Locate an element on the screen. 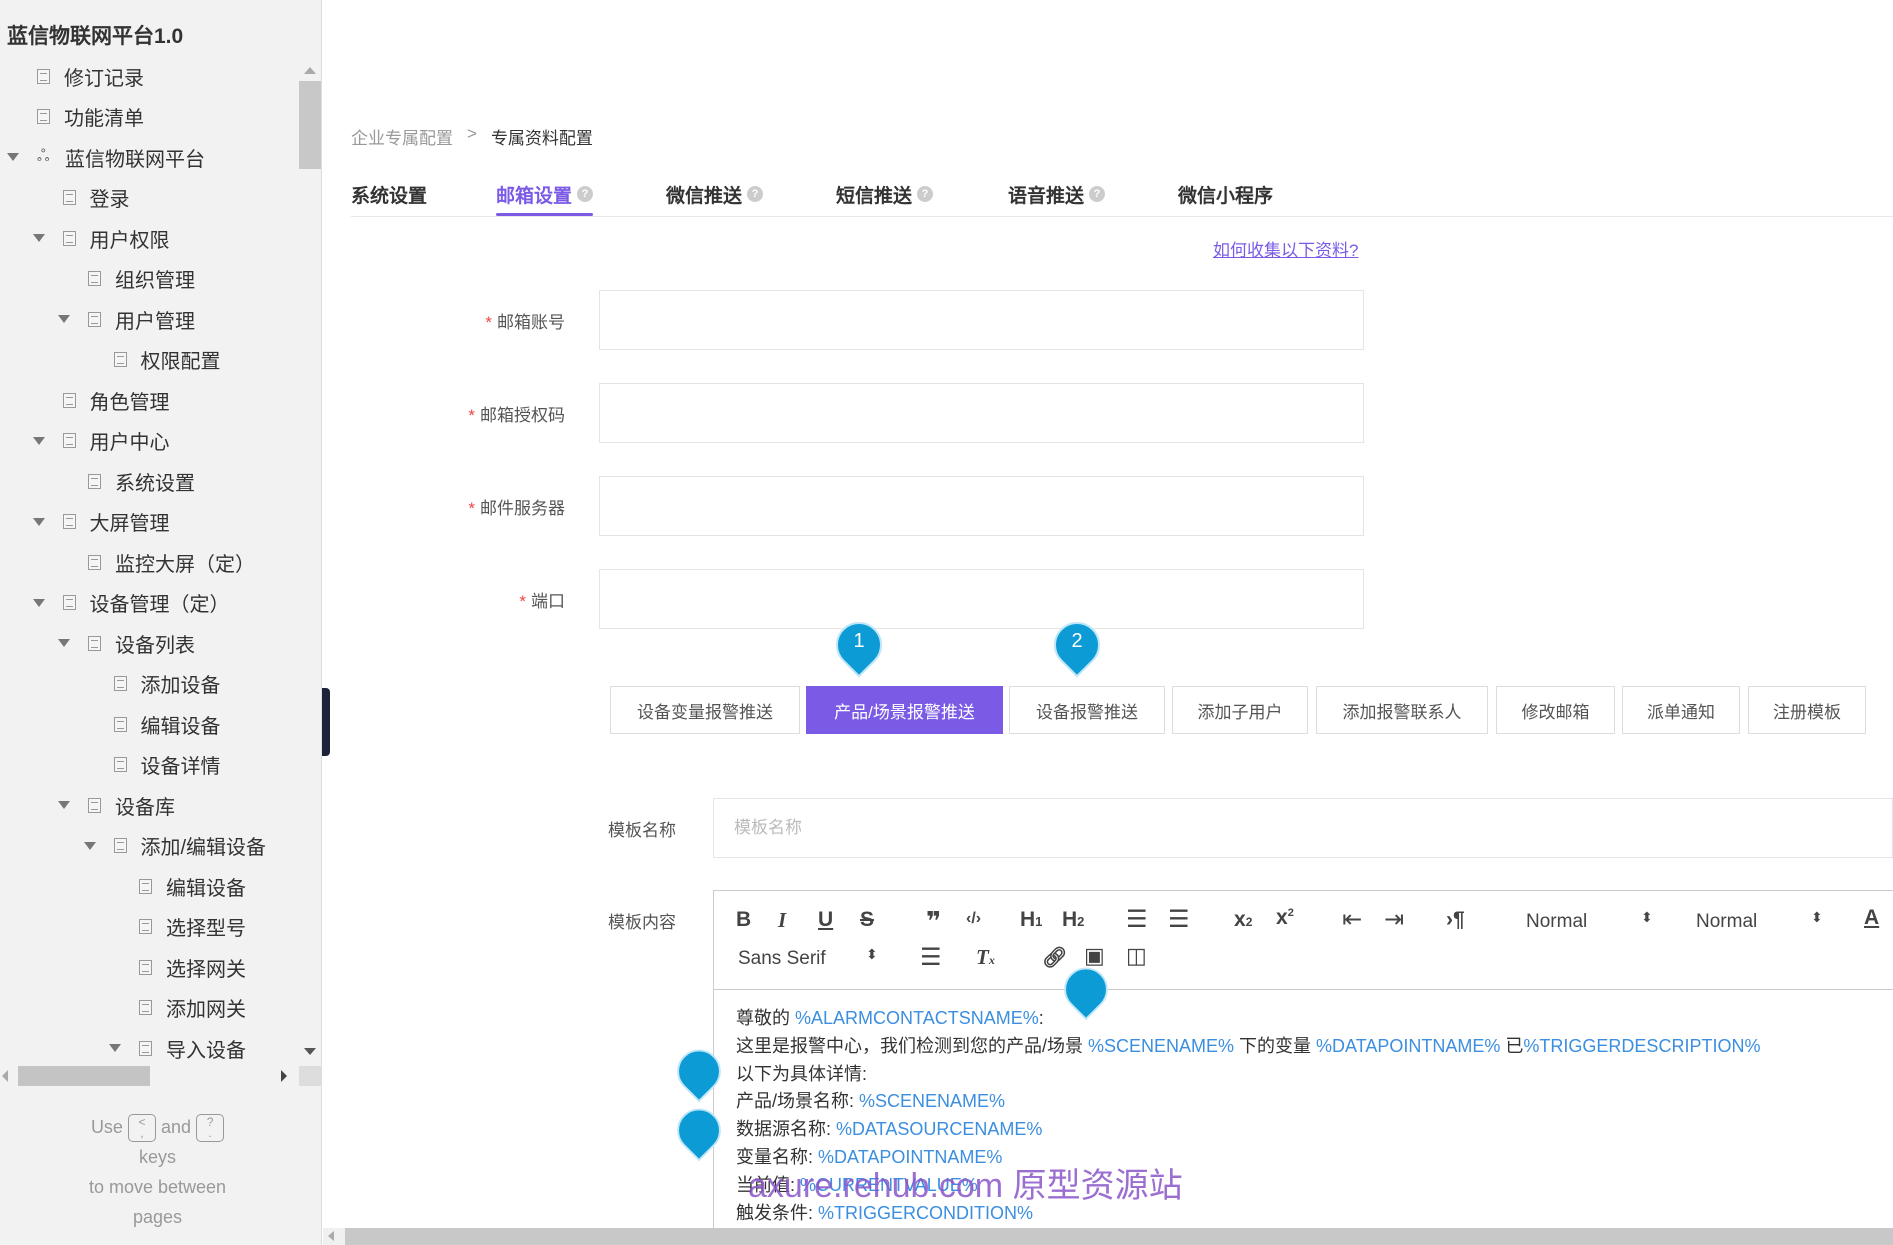 The width and height of the screenshot is (1893, 1245). template-button: 添加报警联系人 is located at coordinates (1402, 710).